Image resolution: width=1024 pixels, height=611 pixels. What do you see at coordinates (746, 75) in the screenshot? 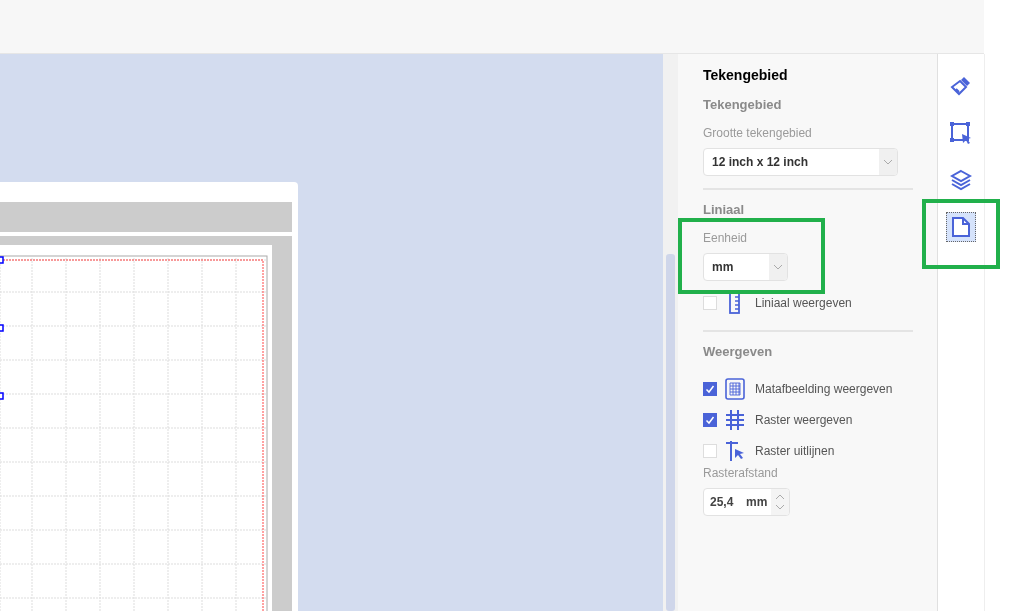
I see `panel-title: Tekengebied` at bounding box center [746, 75].